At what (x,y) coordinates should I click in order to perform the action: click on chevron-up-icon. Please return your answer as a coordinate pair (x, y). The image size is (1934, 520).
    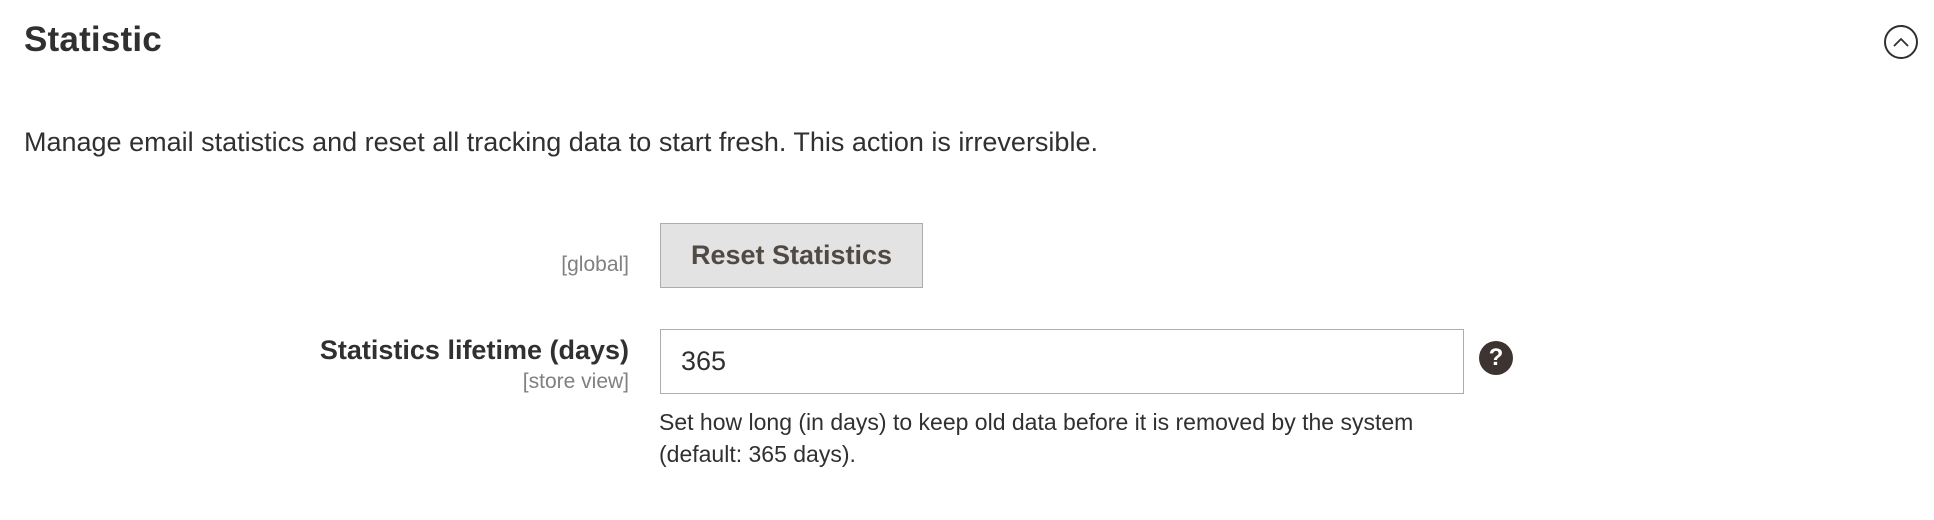
    Looking at the image, I should click on (1901, 42).